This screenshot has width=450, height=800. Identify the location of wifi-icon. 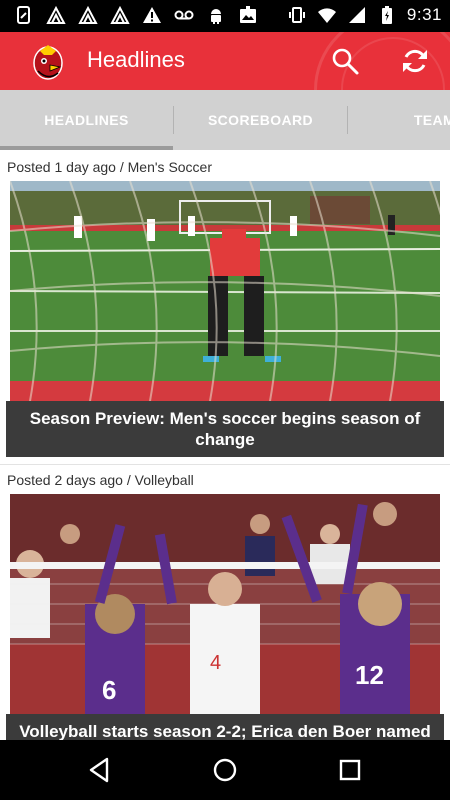
(326, 15).